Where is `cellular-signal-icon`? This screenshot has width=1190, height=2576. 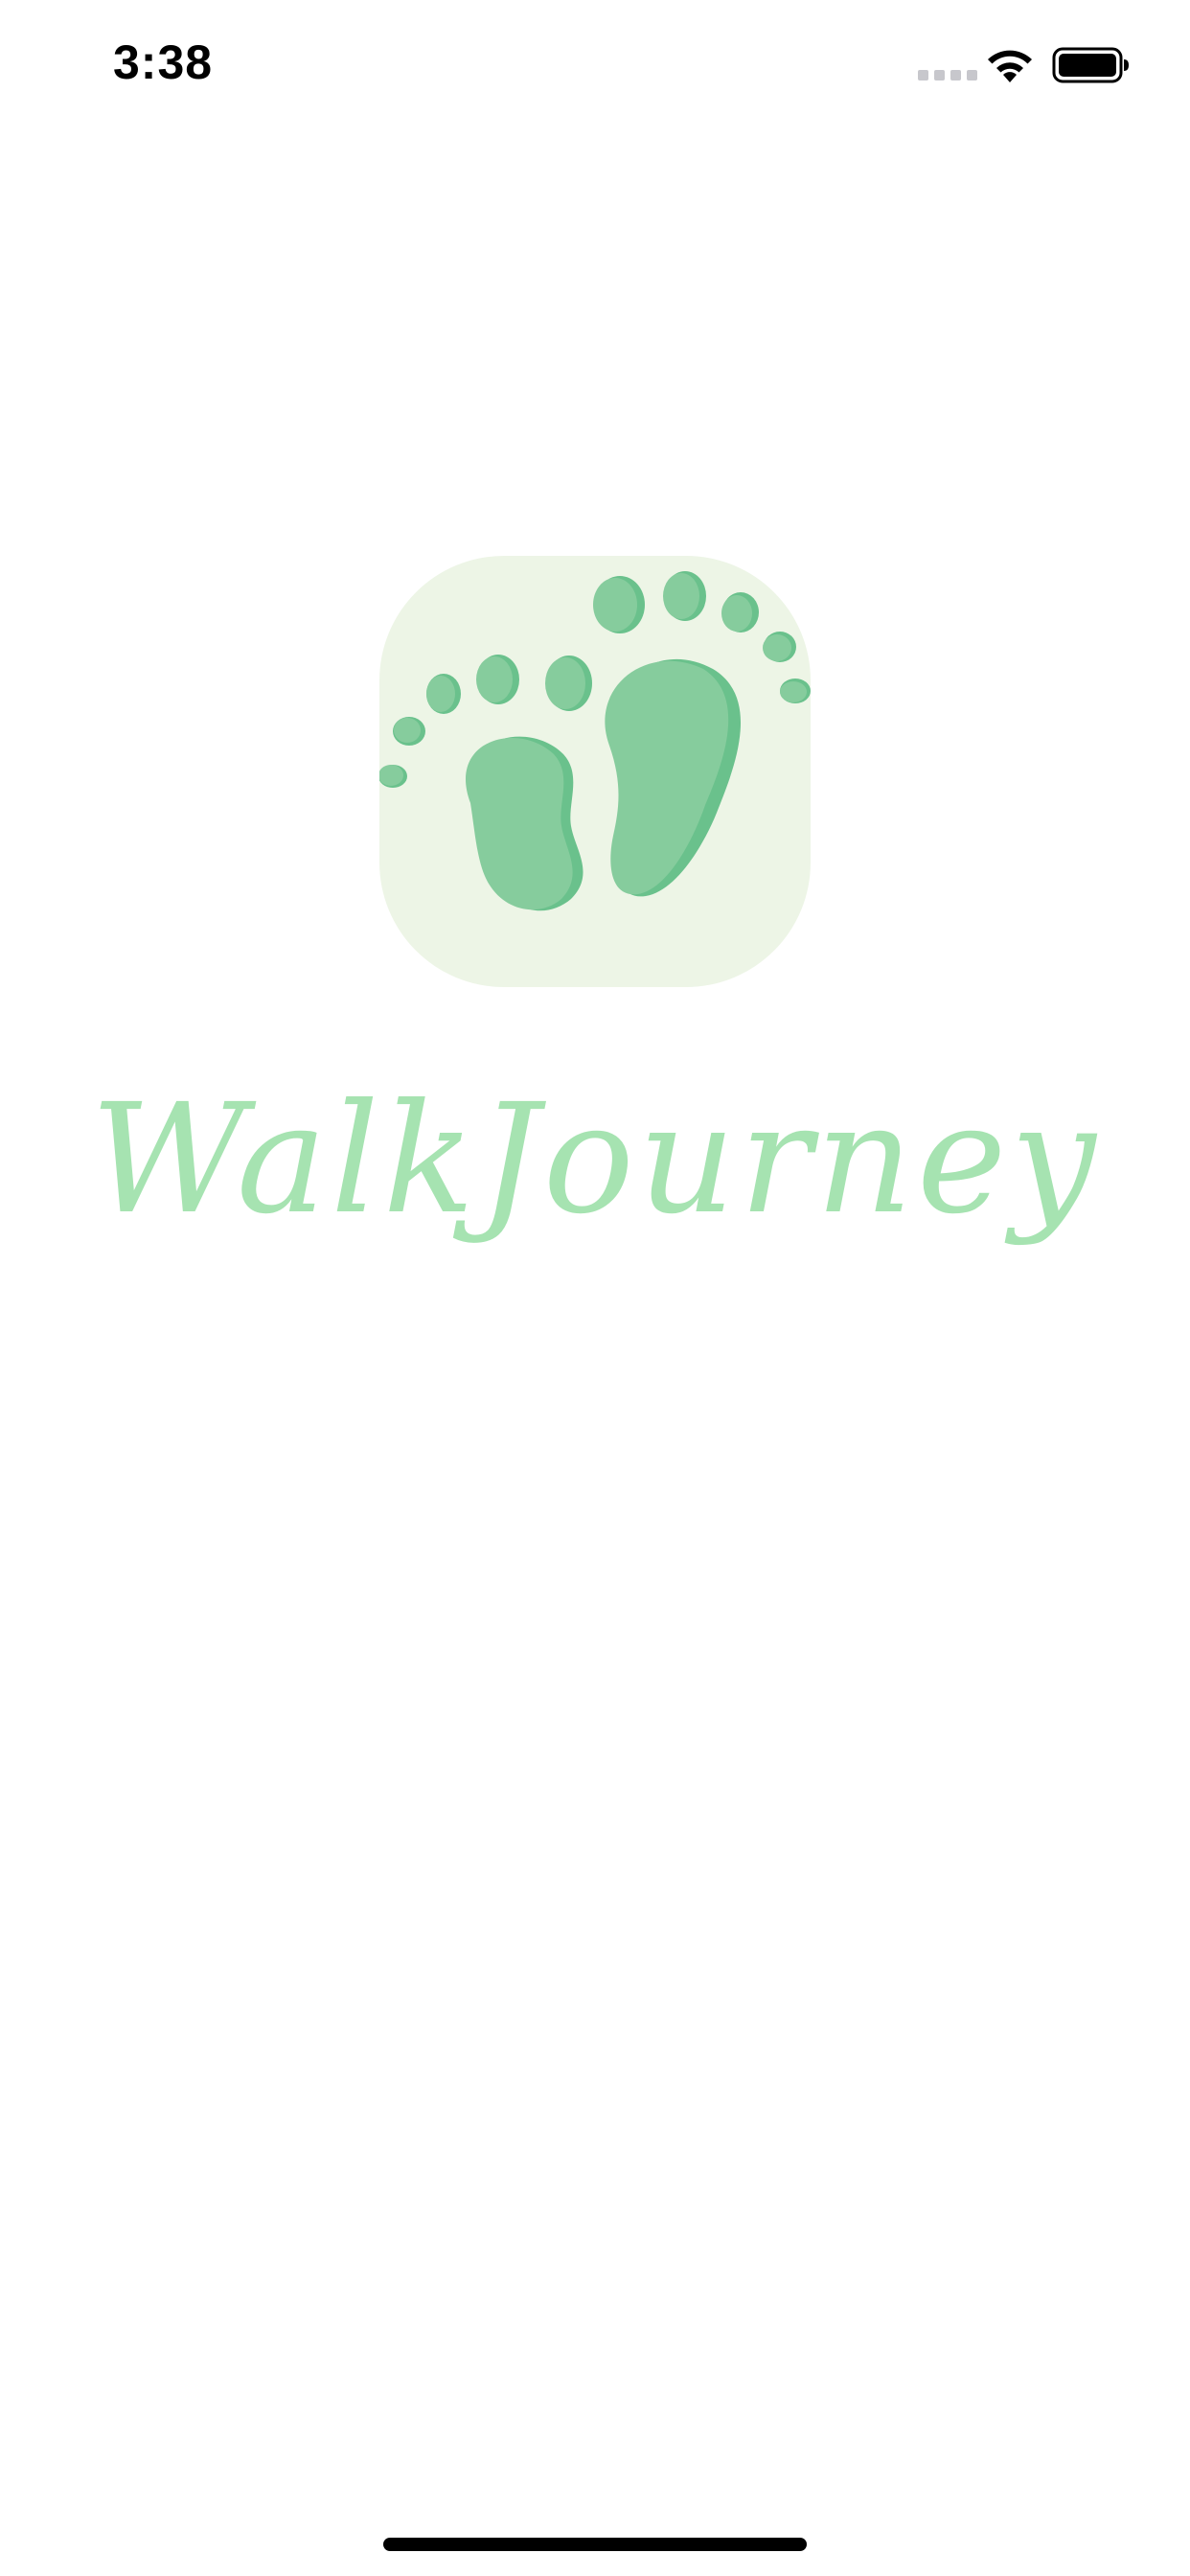
cellular-signal-icon is located at coordinates (948, 75).